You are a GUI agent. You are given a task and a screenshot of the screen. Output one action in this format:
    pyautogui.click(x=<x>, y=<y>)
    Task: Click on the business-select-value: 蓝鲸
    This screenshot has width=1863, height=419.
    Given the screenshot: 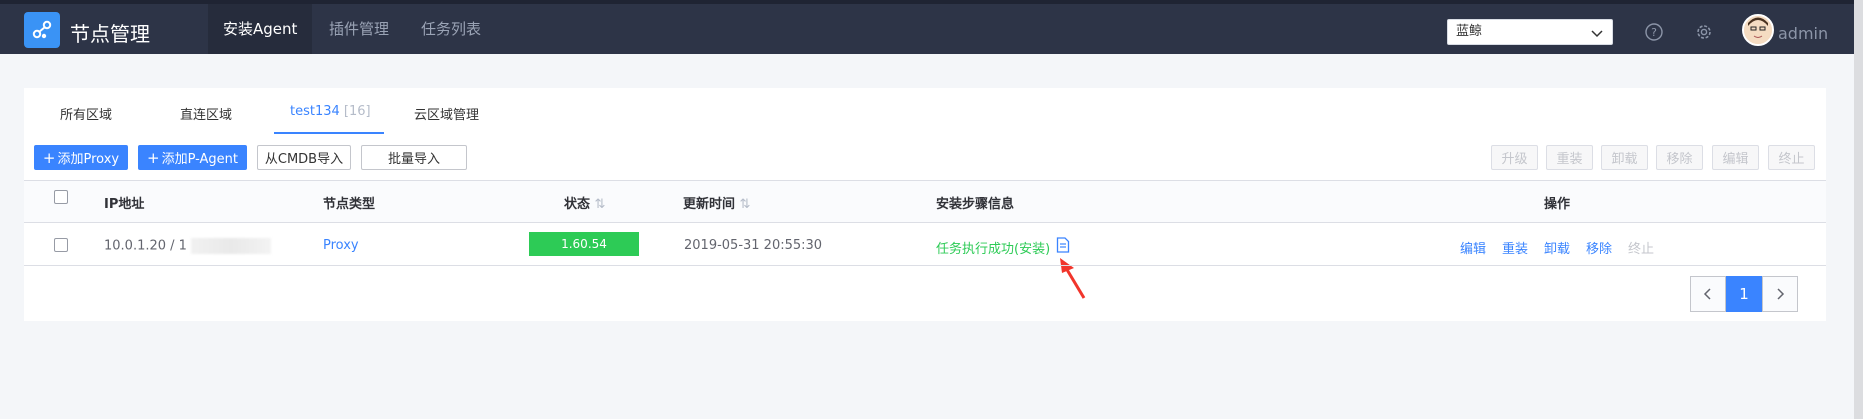 What is the action you would take?
    pyautogui.click(x=1469, y=31)
    